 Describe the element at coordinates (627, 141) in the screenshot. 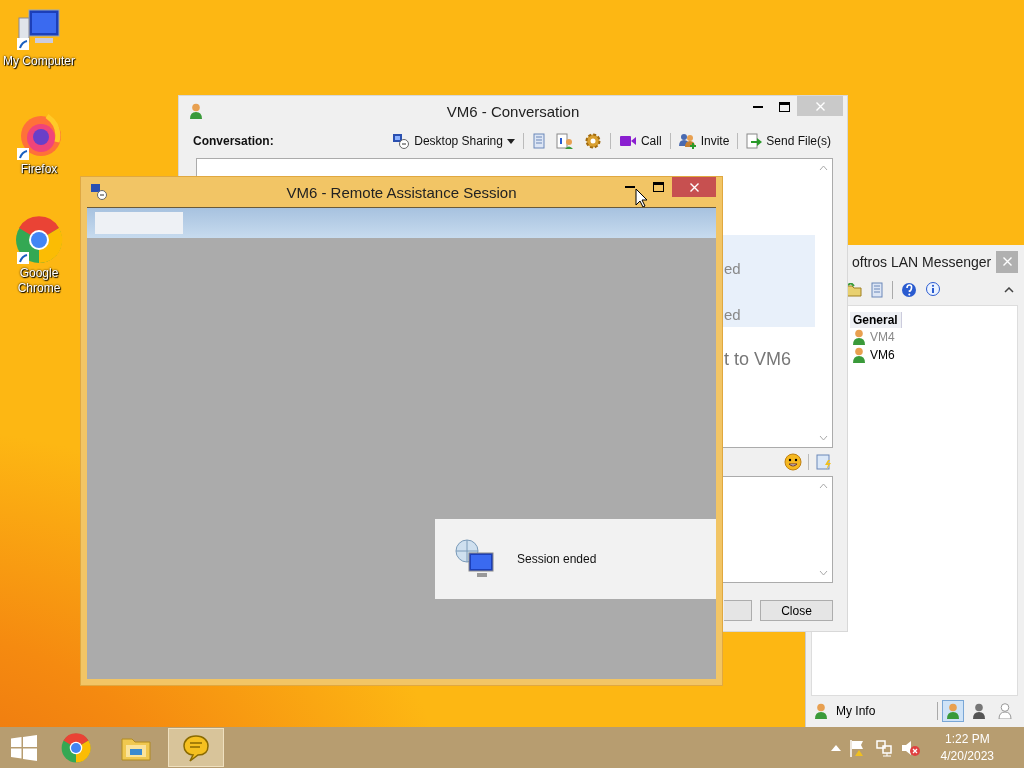

I see `video-camera-icon` at that location.